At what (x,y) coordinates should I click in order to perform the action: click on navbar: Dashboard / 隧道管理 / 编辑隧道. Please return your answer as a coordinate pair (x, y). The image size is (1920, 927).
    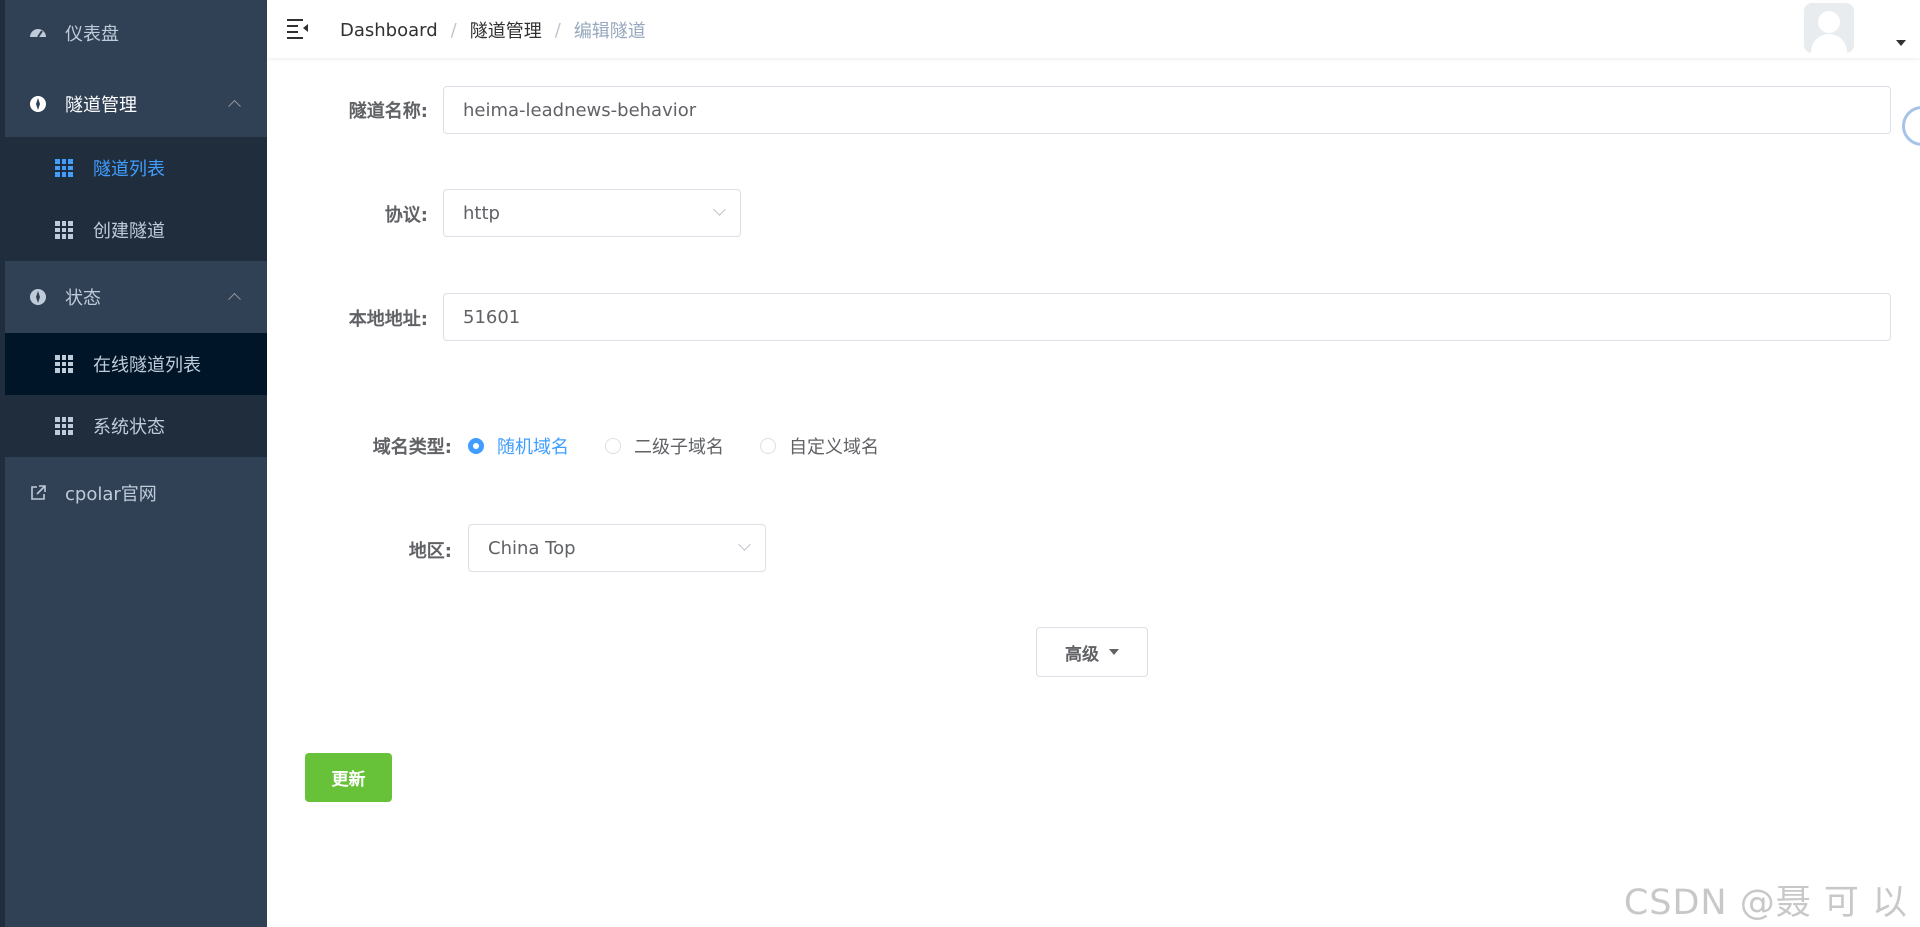
    Looking at the image, I should click on (1093, 29).